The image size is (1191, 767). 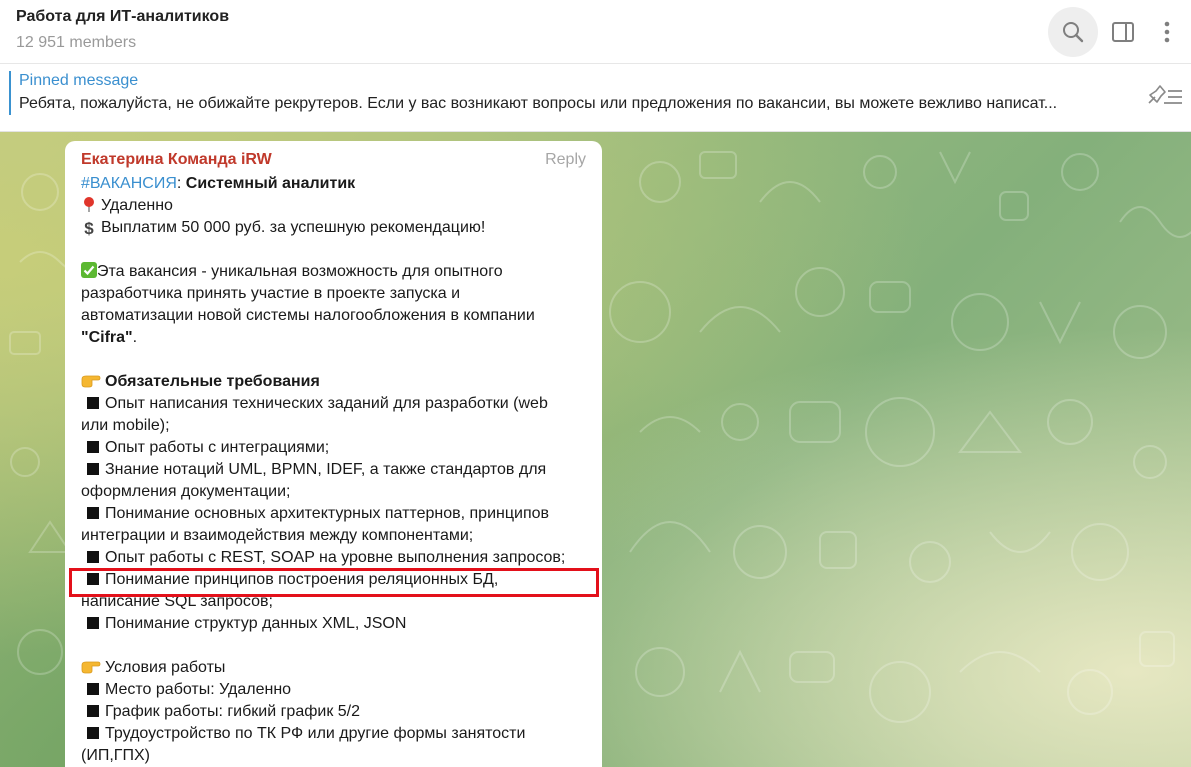 What do you see at coordinates (89, 228) in the screenshot?
I see `dollar-icon: $` at bounding box center [89, 228].